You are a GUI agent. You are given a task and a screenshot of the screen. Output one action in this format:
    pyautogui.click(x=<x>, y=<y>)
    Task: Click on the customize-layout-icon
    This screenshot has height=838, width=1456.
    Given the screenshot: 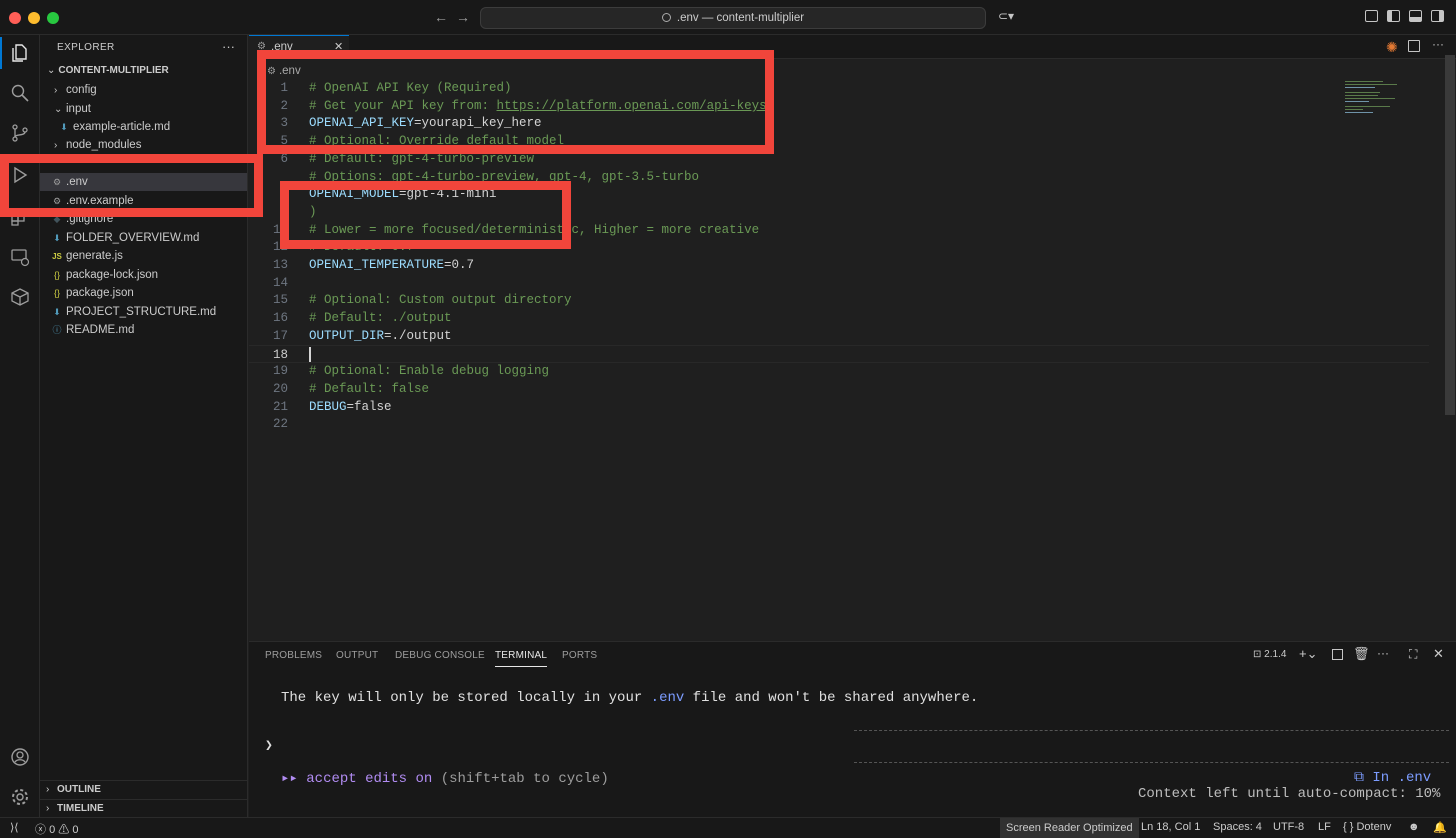 What is the action you would take?
    pyautogui.click(x=1371, y=16)
    